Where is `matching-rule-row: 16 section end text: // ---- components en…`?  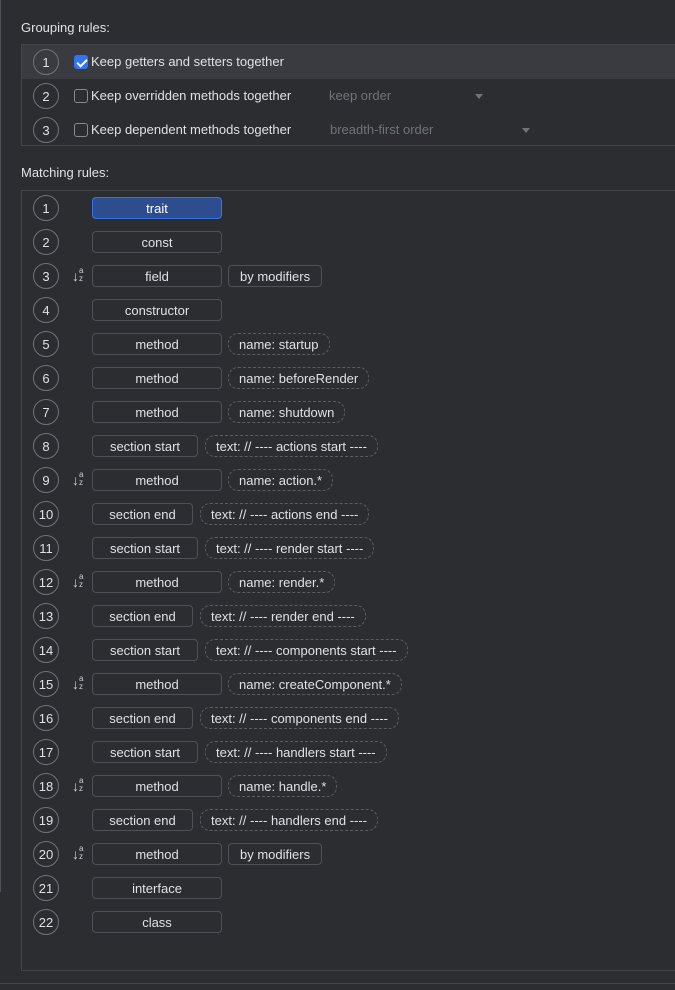 matching-rule-row: 16 section end text: // ---- components en… is located at coordinates (348, 718).